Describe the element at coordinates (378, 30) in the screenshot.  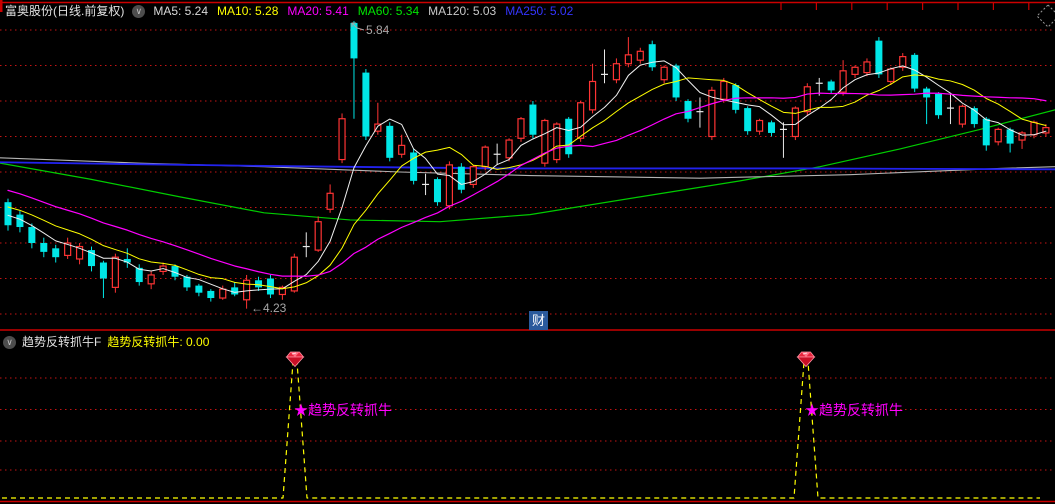
I see `high-price-label: 5.84` at that location.